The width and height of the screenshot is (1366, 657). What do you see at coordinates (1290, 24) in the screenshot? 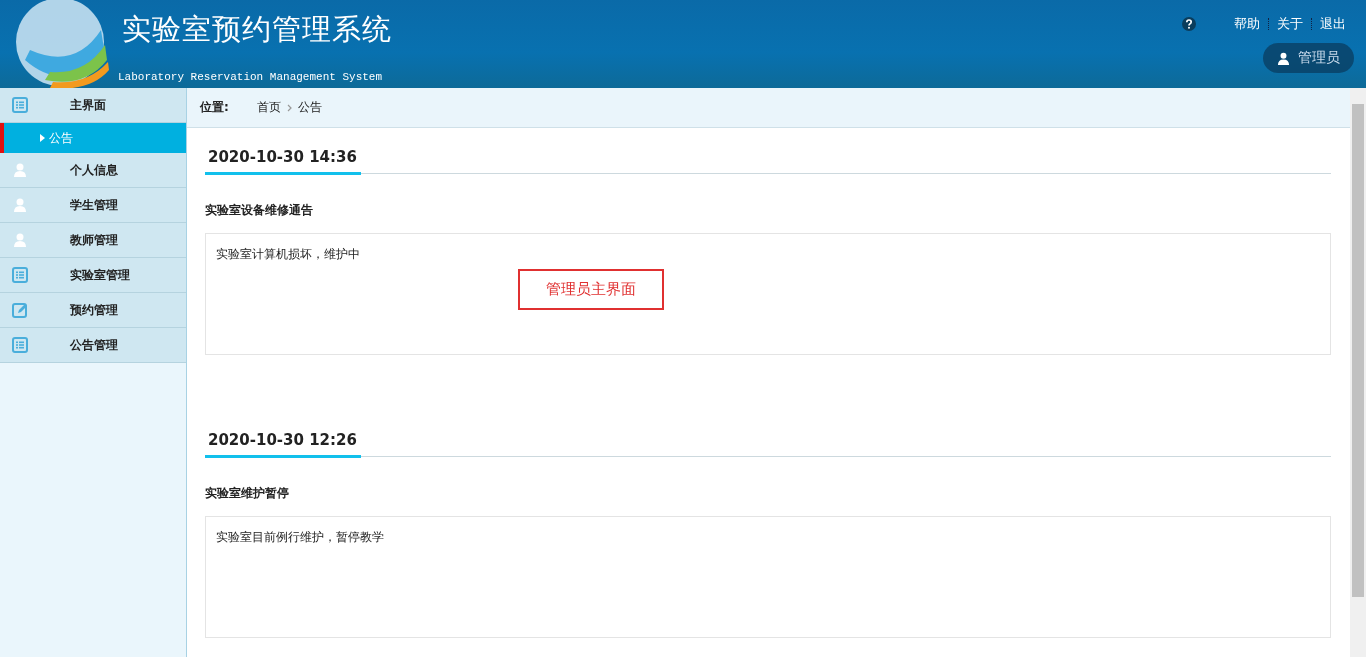
I see `header-link: 关于` at bounding box center [1290, 24].